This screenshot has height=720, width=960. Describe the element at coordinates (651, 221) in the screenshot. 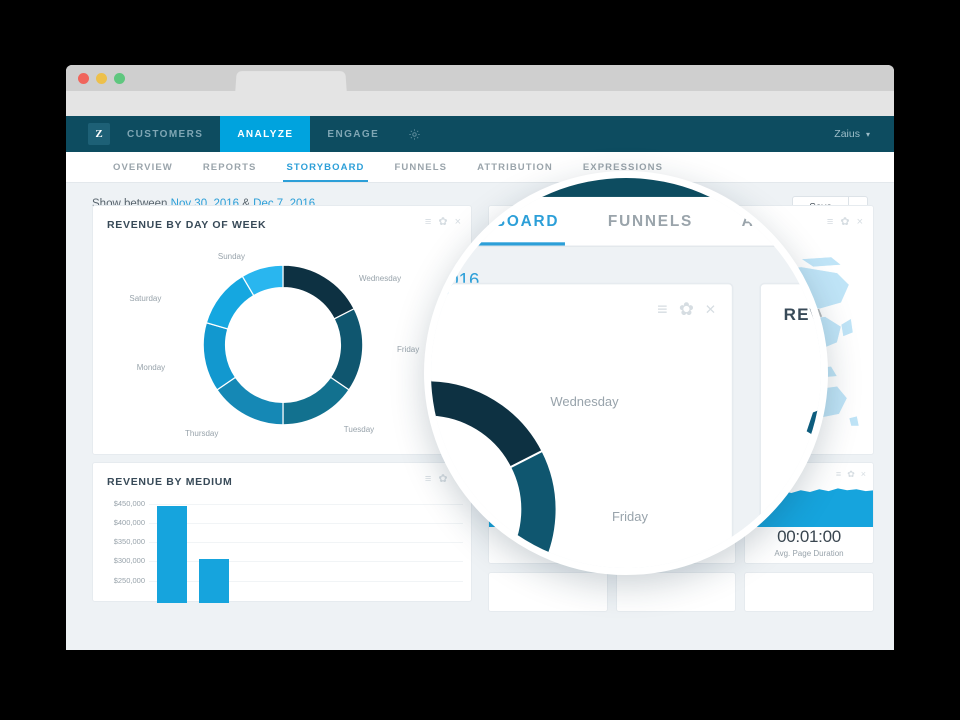

I see `tab-funnels: FUNNELS` at that location.